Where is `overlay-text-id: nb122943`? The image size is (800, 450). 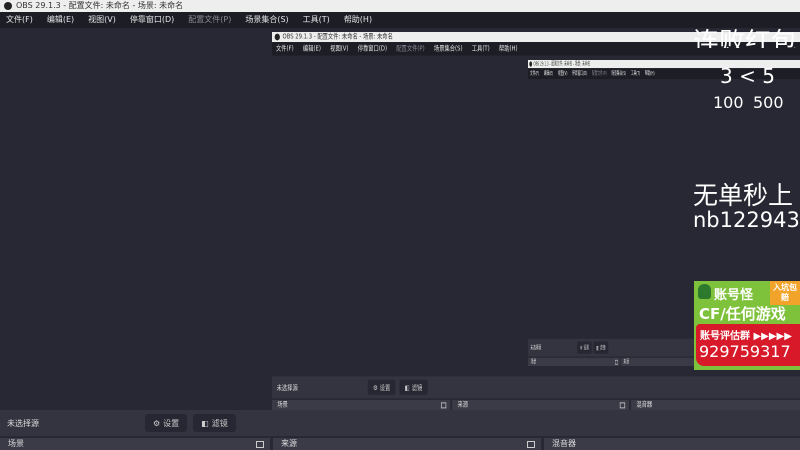
overlay-text-id: nb122943 is located at coordinates (746, 220).